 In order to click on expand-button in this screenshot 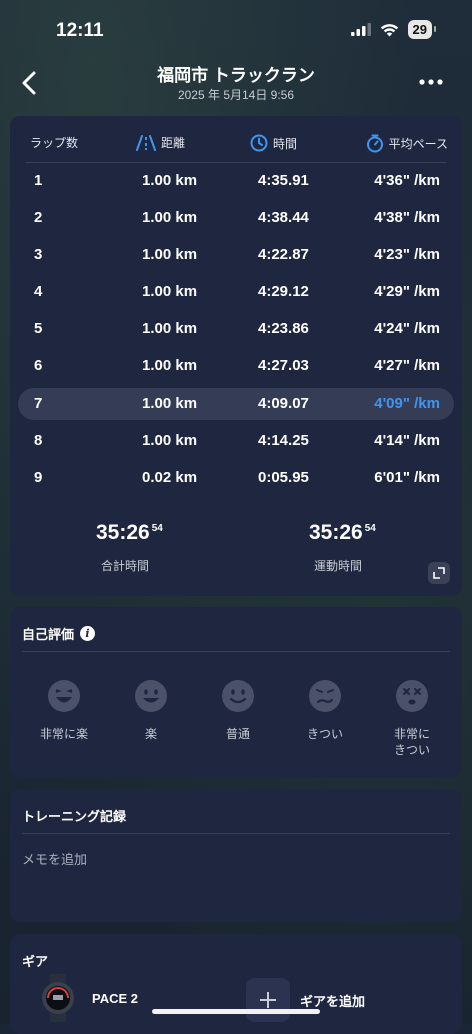, I will do `click(439, 573)`.